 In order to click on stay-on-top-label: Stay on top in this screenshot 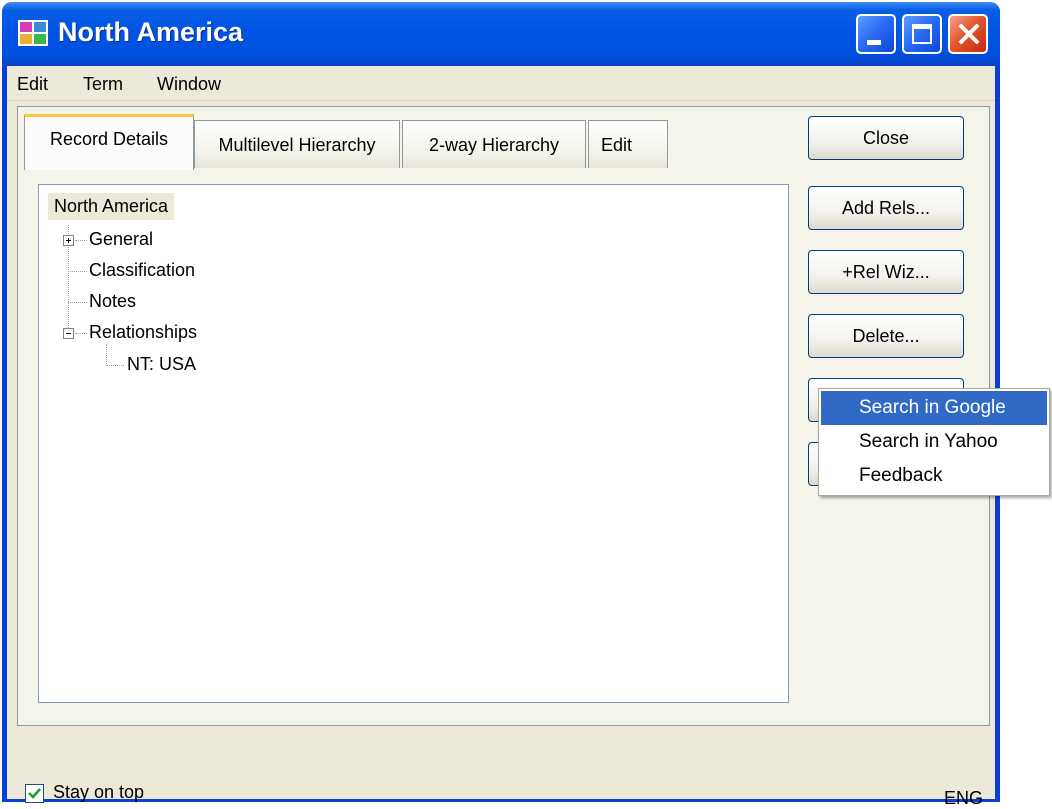, I will do `click(99, 792)`.